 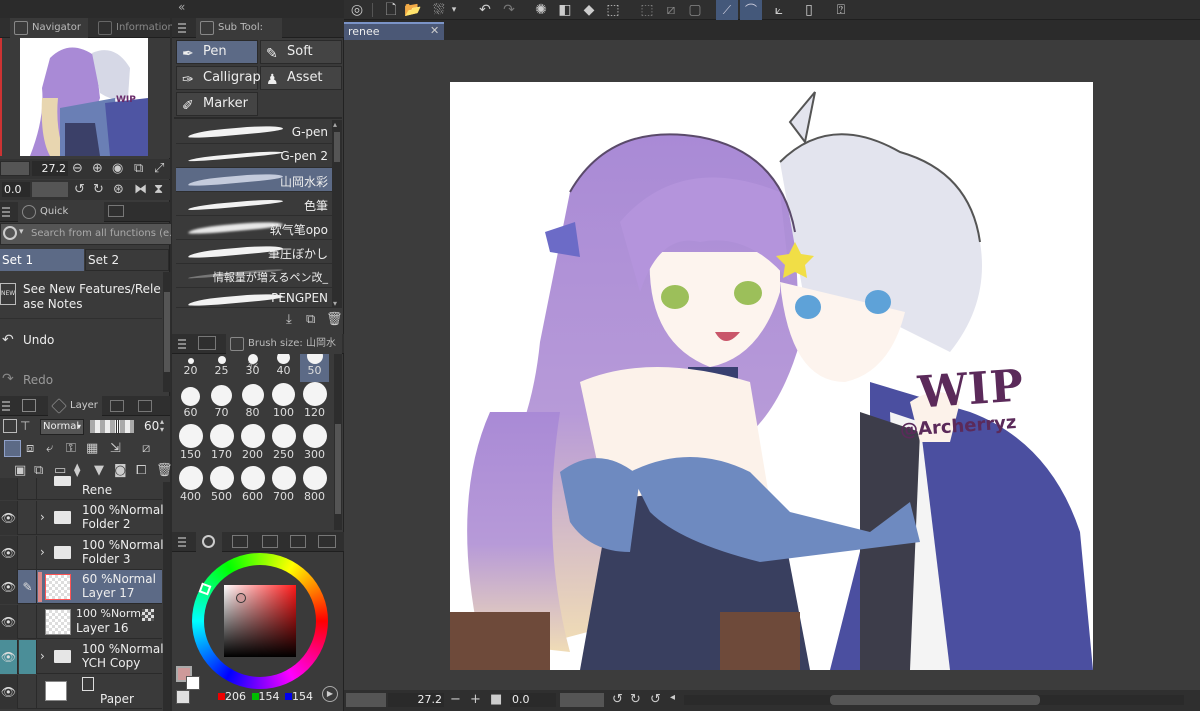 What do you see at coordinates (283, 368) in the screenshot?
I see `brush-size-option: 40` at bounding box center [283, 368].